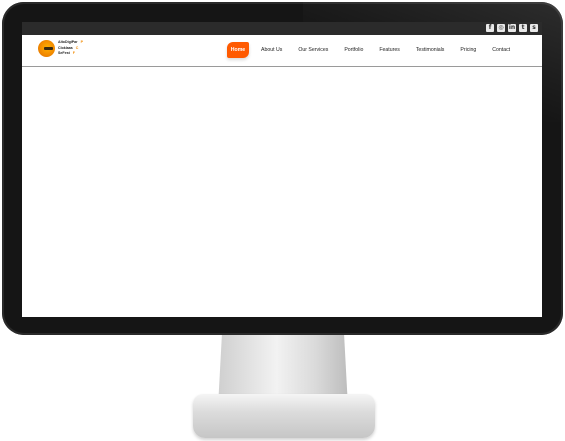  What do you see at coordinates (468, 50) in the screenshot?
I see `nav-item-pricing: Pricing` at bounding box center [468, 50].